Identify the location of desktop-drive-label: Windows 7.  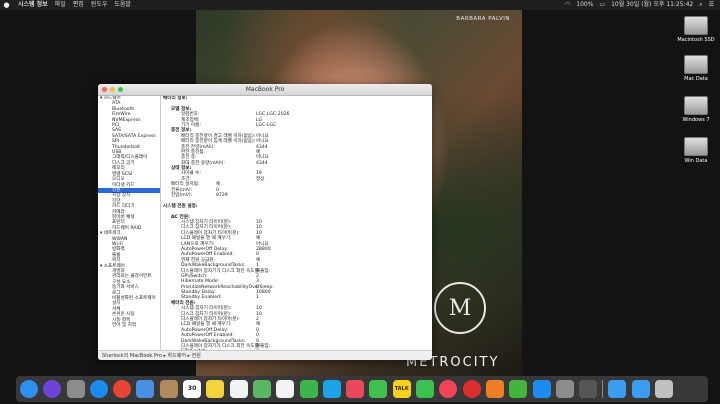
(696, 120).